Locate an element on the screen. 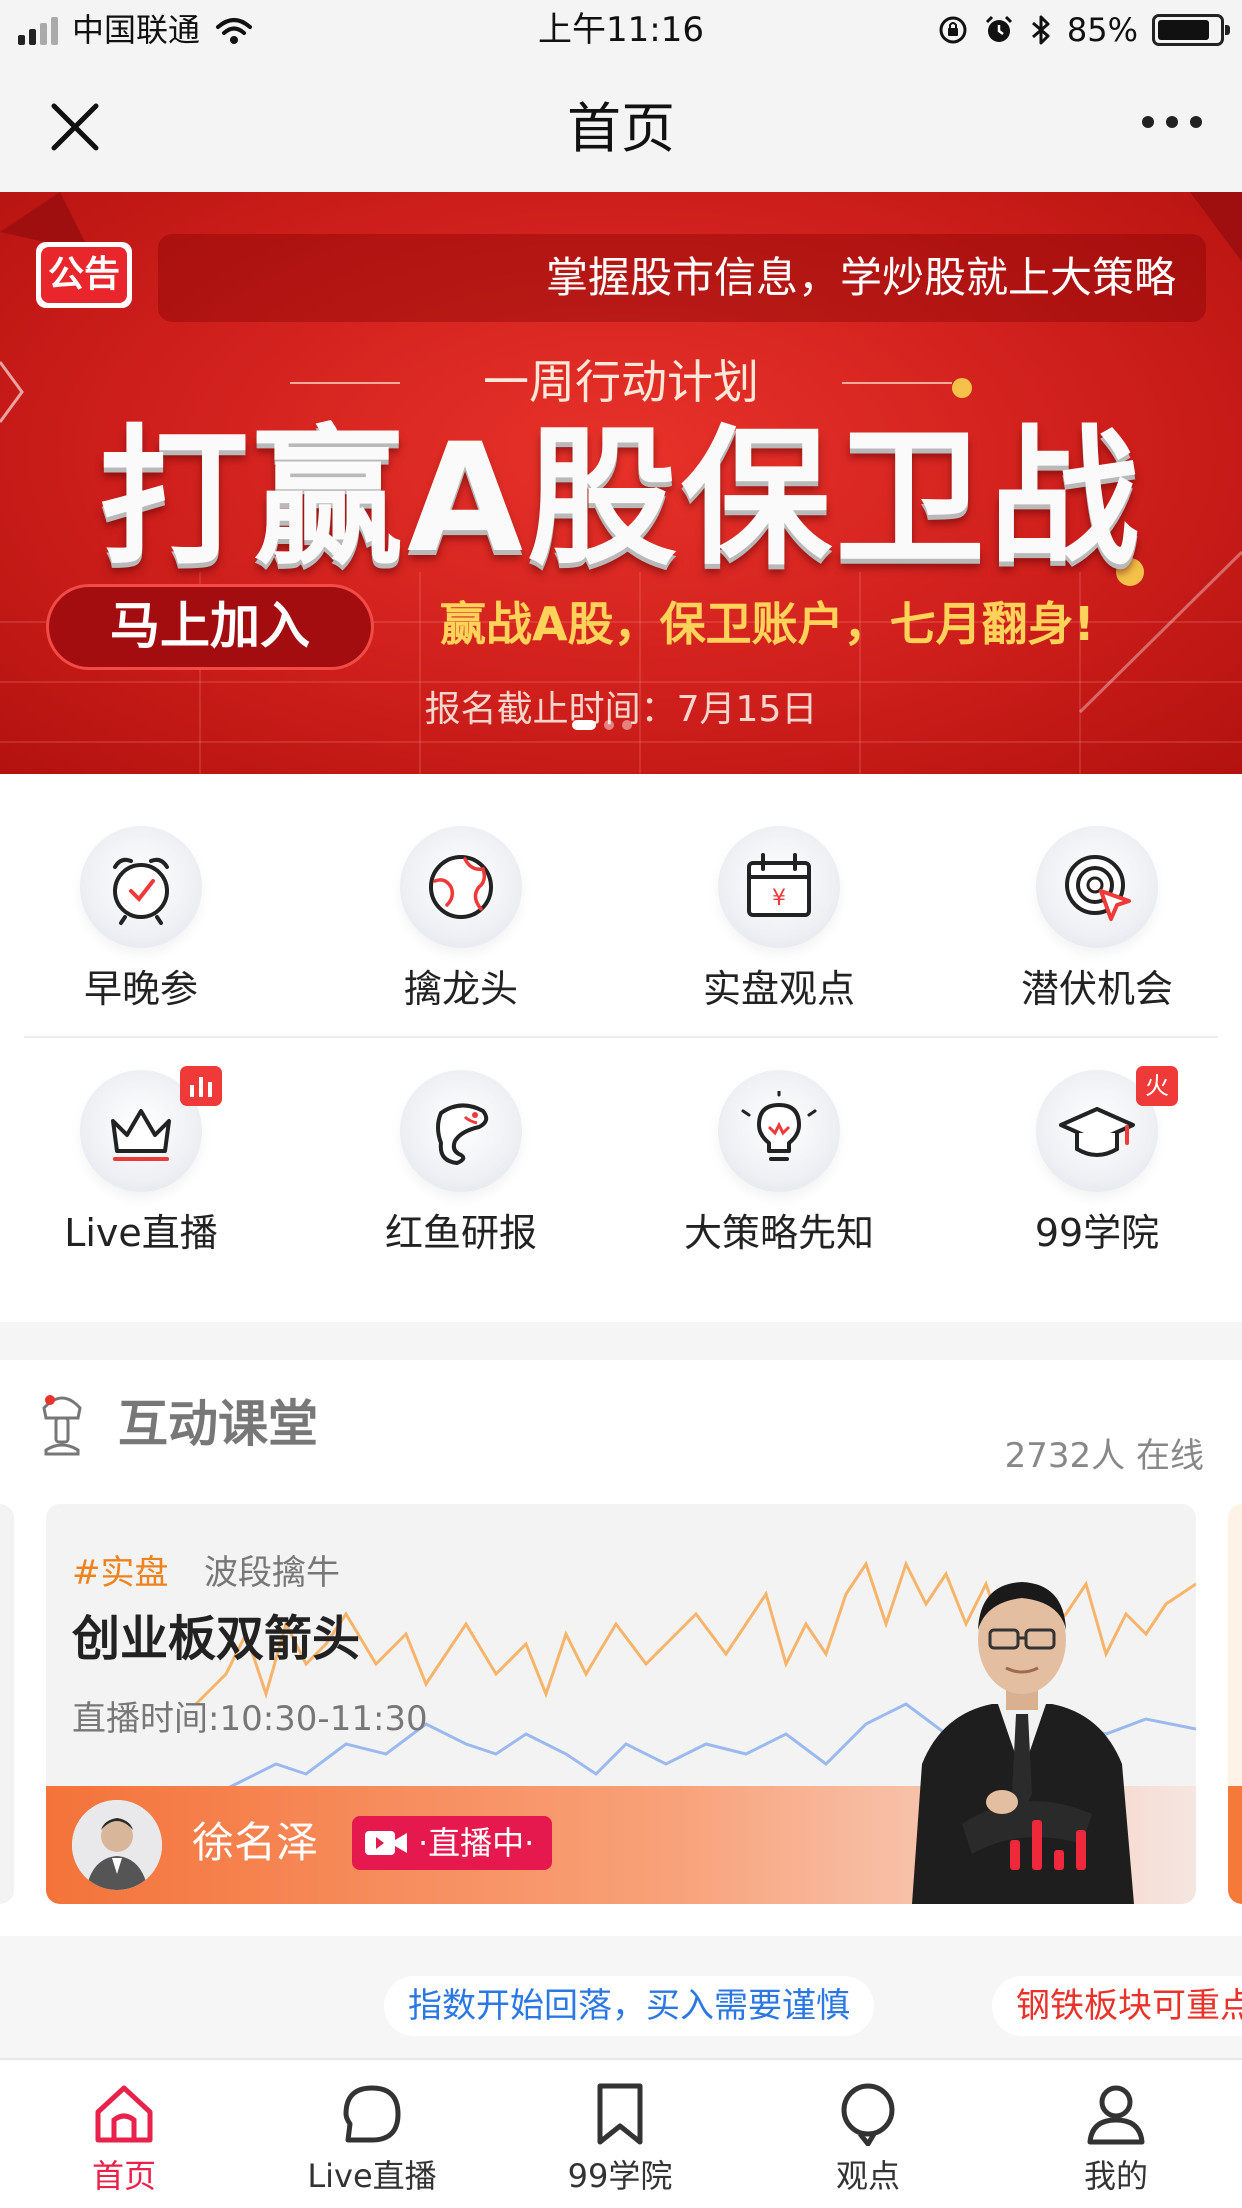  prev-card-peek is located at coordinates (7, 1704).